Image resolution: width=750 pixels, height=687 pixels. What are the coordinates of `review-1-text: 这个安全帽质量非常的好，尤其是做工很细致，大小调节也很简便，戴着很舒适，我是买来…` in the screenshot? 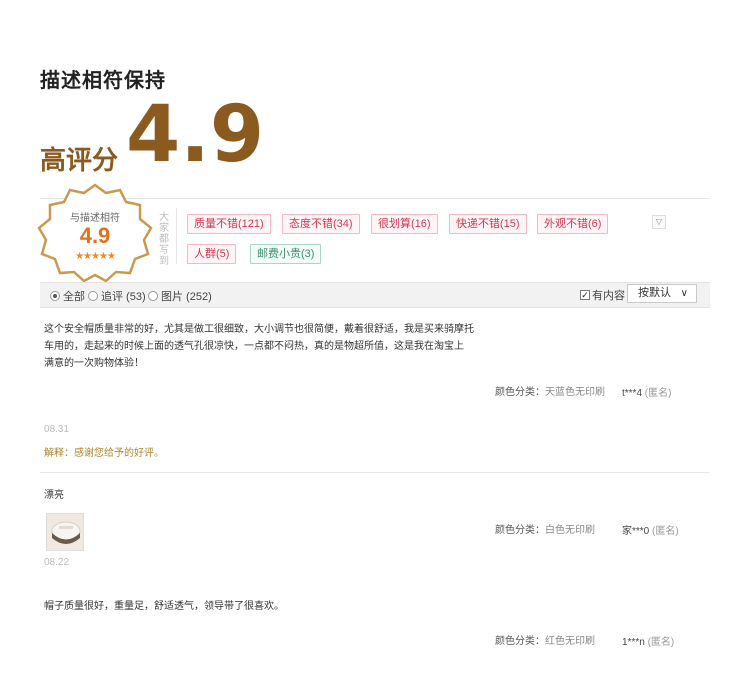 It's located at (259, 346).